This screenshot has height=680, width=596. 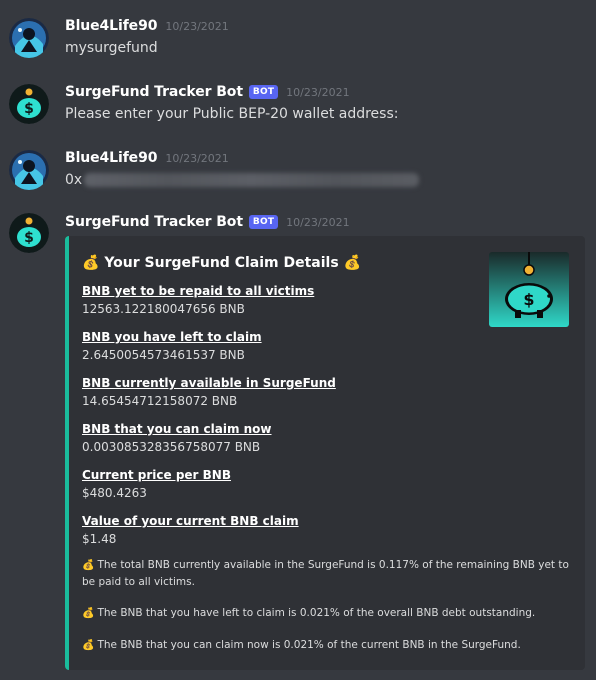 What do you see at coordinates (111, 48) in the screenshot?
I see `message-text: mysurgefund` at bounding box center [111, 48].